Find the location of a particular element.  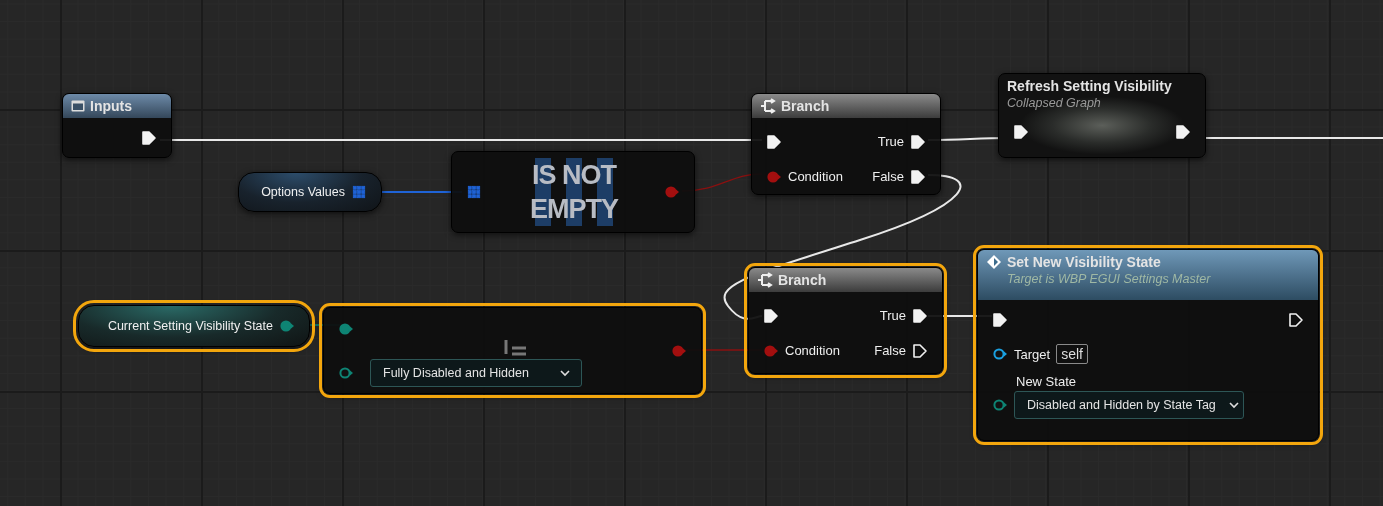

node-title: Set New Visibility State is located at coordinates (1084, 262).